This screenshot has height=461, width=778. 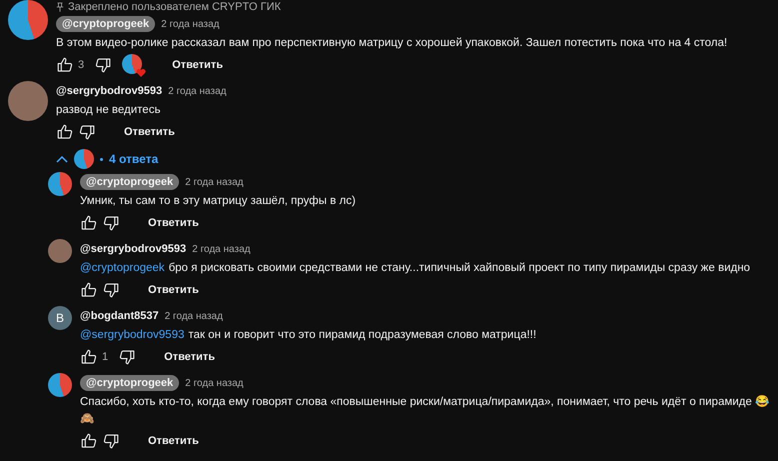 I want to click on pin-icon, so click(x=60, y=7).